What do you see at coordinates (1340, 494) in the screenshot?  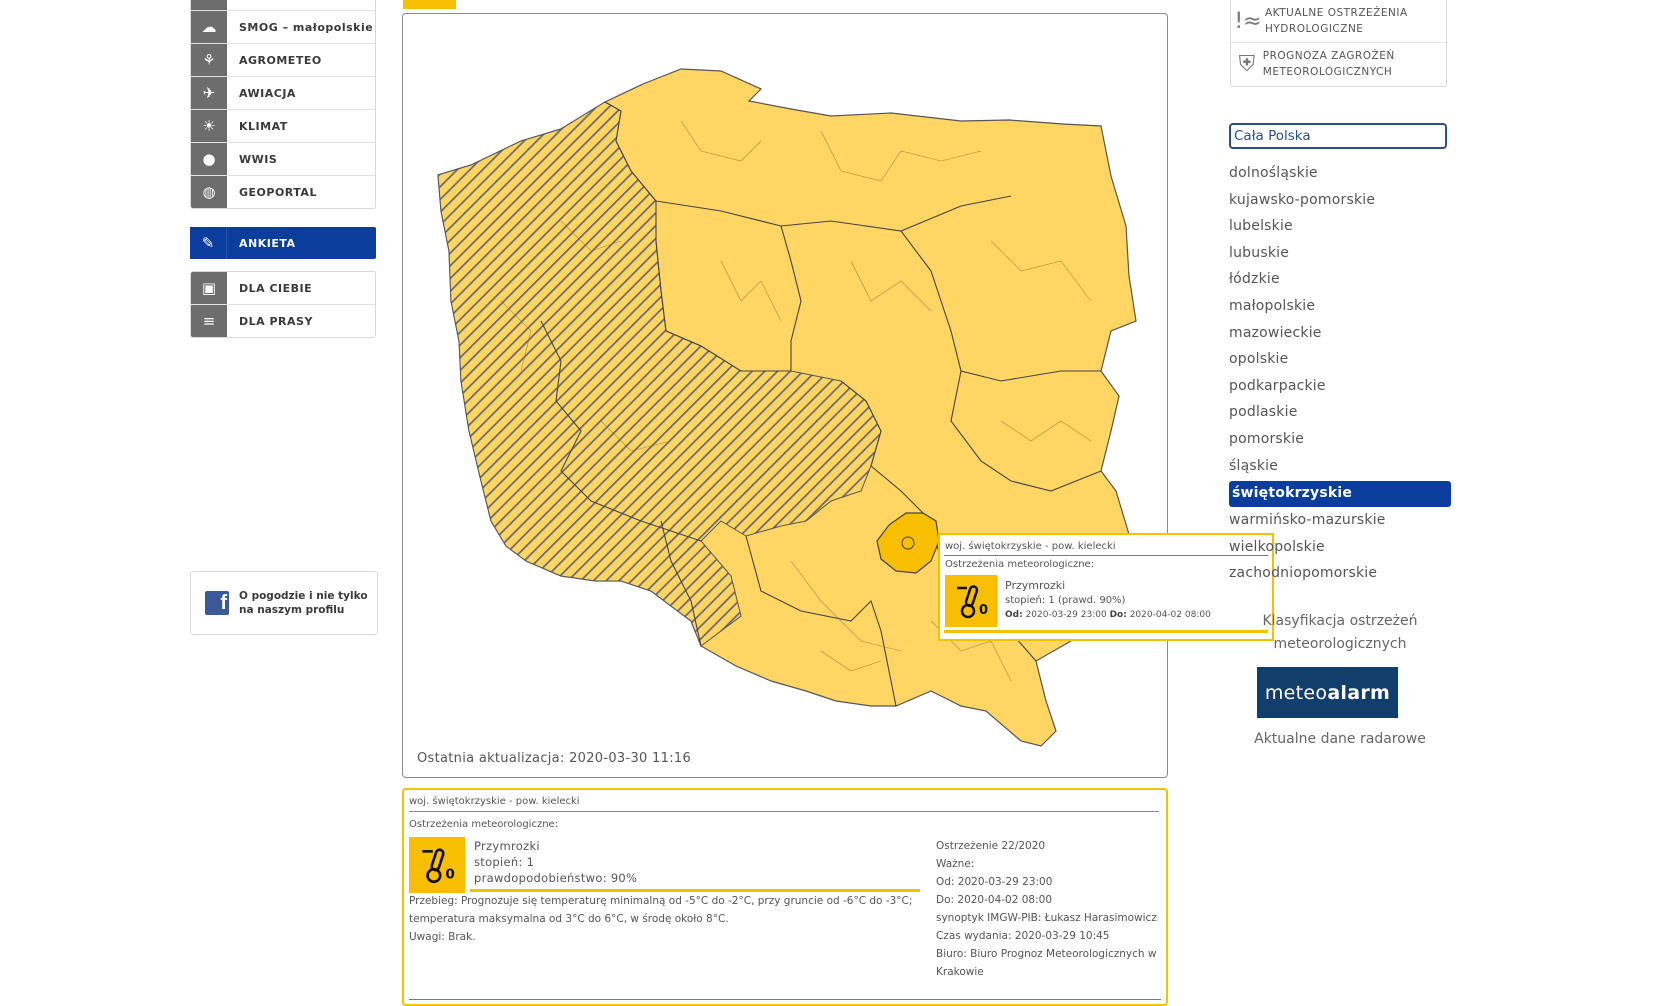 I see `region-item-active: świętokrzyskie` at bounding box center [1340, 494].